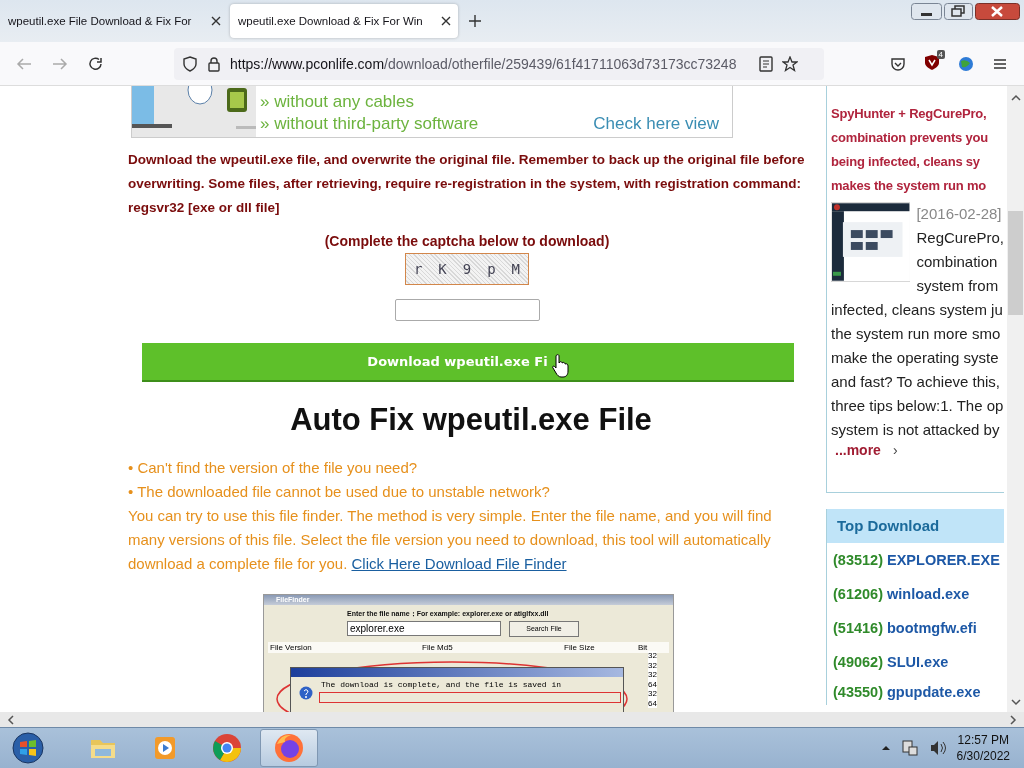  I want to click on article-text: and fast? To achieve this,, so click(916, 382).